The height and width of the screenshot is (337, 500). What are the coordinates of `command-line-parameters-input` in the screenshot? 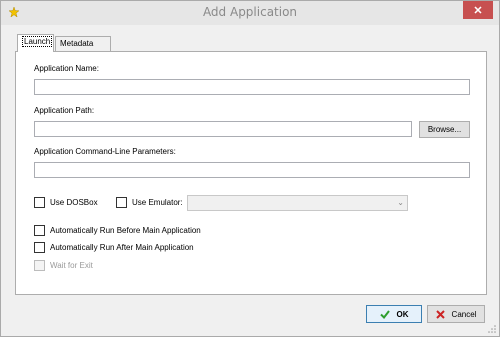 It's located at (252, 170).